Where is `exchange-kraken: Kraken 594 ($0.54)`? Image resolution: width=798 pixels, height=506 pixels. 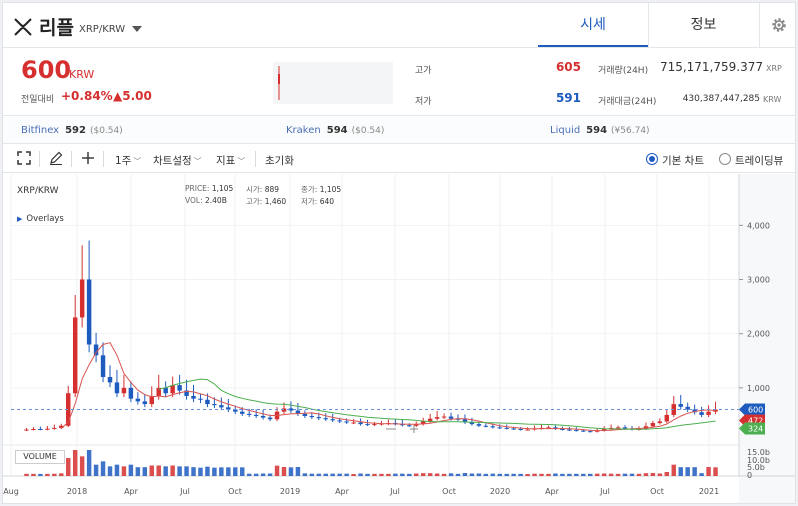 exchange-kraken: Kraken 594 ($0.54) is located at coordinates (335, 130).